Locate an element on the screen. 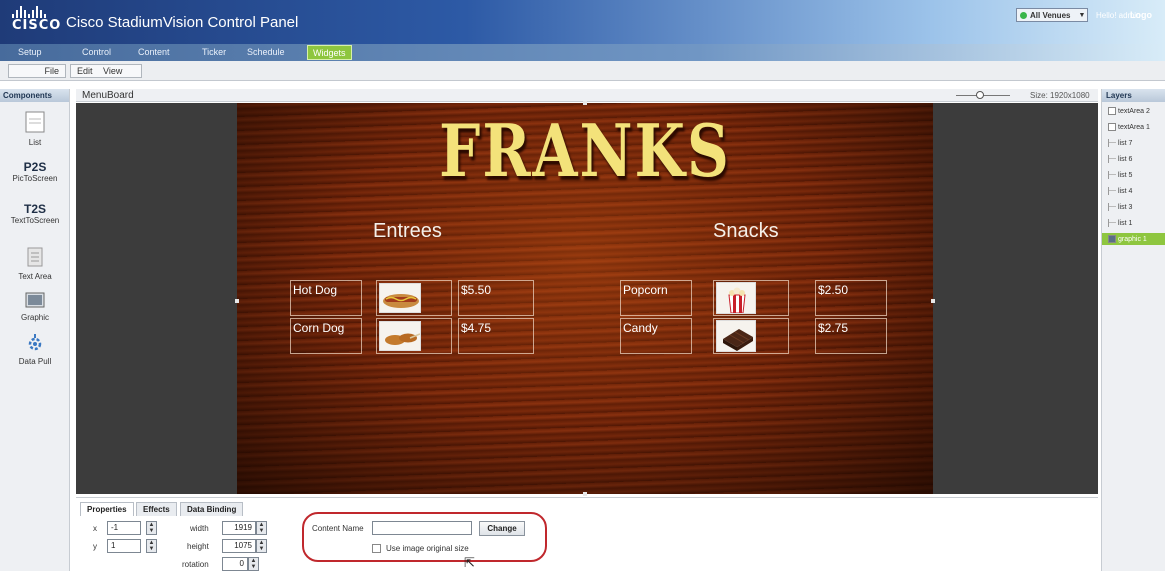  layer-item: list 1 is located at coordinates (1120, 223).